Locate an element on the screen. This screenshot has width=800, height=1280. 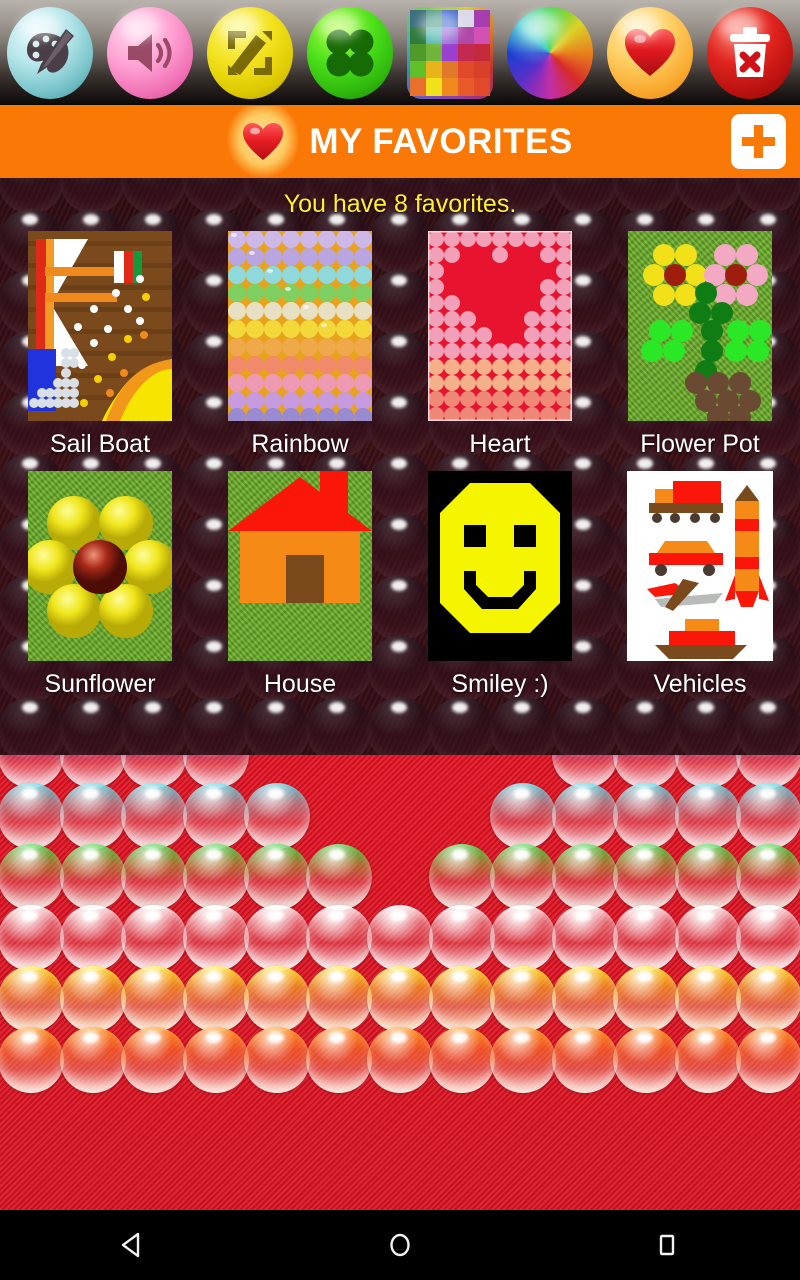
add-favorite-button is located at coordinates (758, 141).